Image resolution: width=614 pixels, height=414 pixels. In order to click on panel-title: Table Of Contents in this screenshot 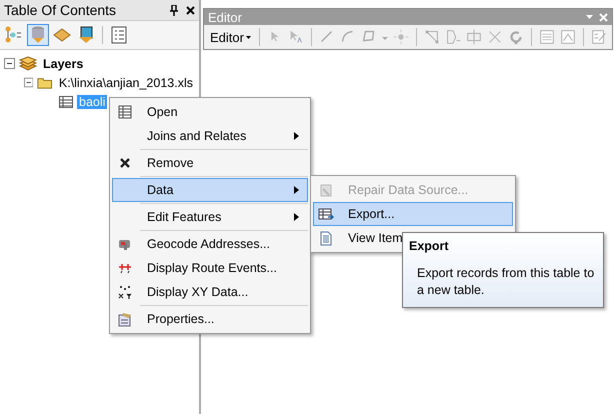, I will do `click(60, 10)`.